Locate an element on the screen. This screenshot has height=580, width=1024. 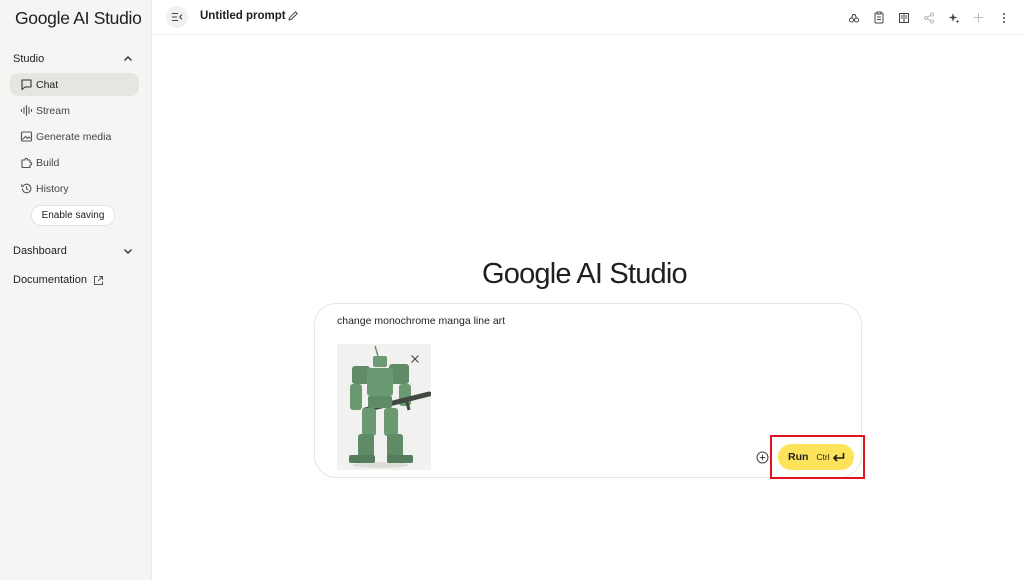
close-icon is located at coordinates (415, 359).